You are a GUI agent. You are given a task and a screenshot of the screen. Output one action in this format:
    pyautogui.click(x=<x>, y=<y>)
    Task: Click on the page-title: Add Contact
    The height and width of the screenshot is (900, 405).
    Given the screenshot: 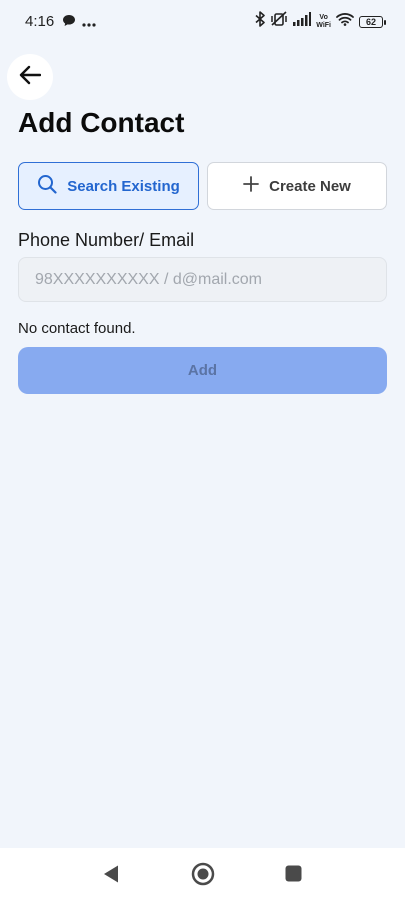 What is the action you would take?
    pyautogui.click(x=101, y=122)
    